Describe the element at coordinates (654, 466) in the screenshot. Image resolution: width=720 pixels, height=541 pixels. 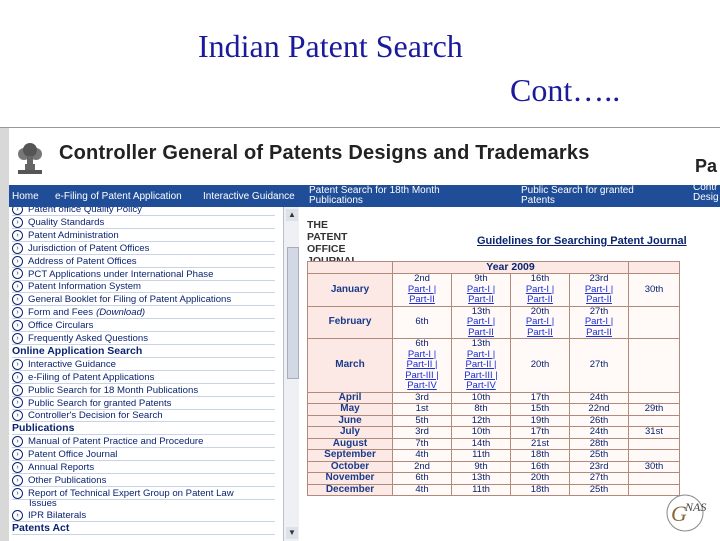
I see `issue-date: 30th` at that location.